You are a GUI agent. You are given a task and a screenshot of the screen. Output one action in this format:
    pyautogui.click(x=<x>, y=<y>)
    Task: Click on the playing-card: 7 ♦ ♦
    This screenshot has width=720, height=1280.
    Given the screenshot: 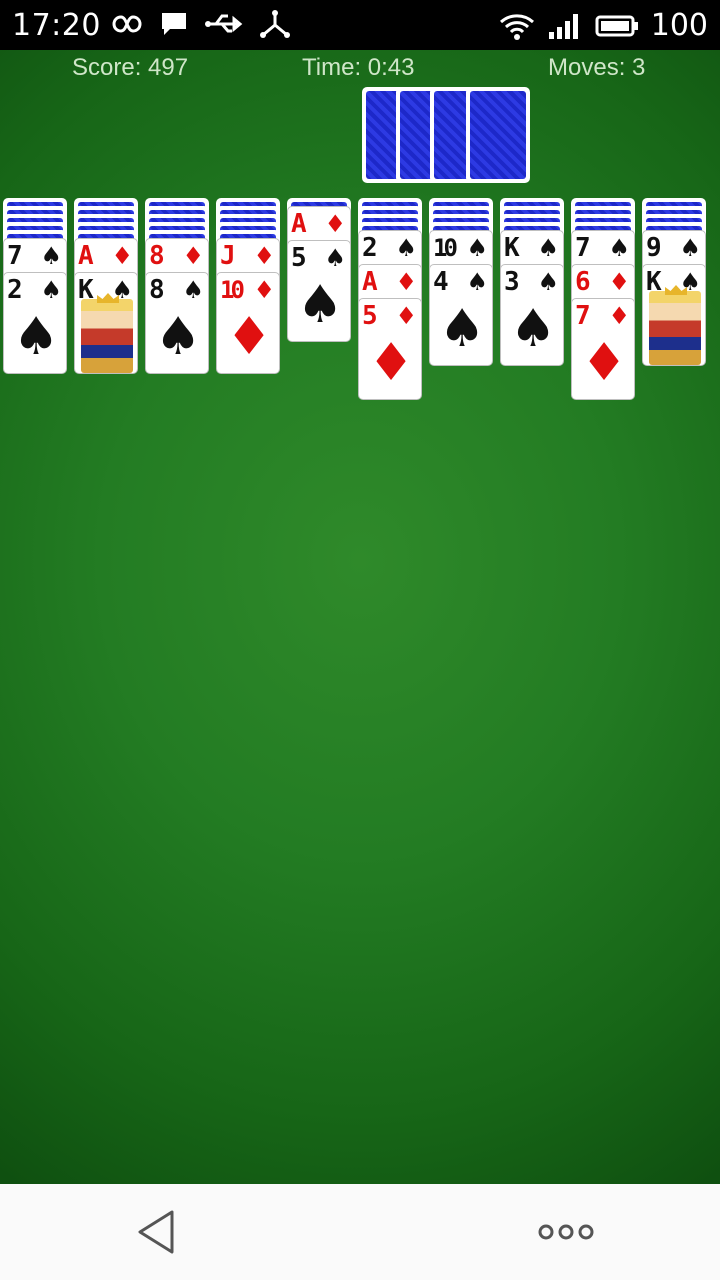 What is the action you would take?
    pyautogui.click(x=603, y=349)
    